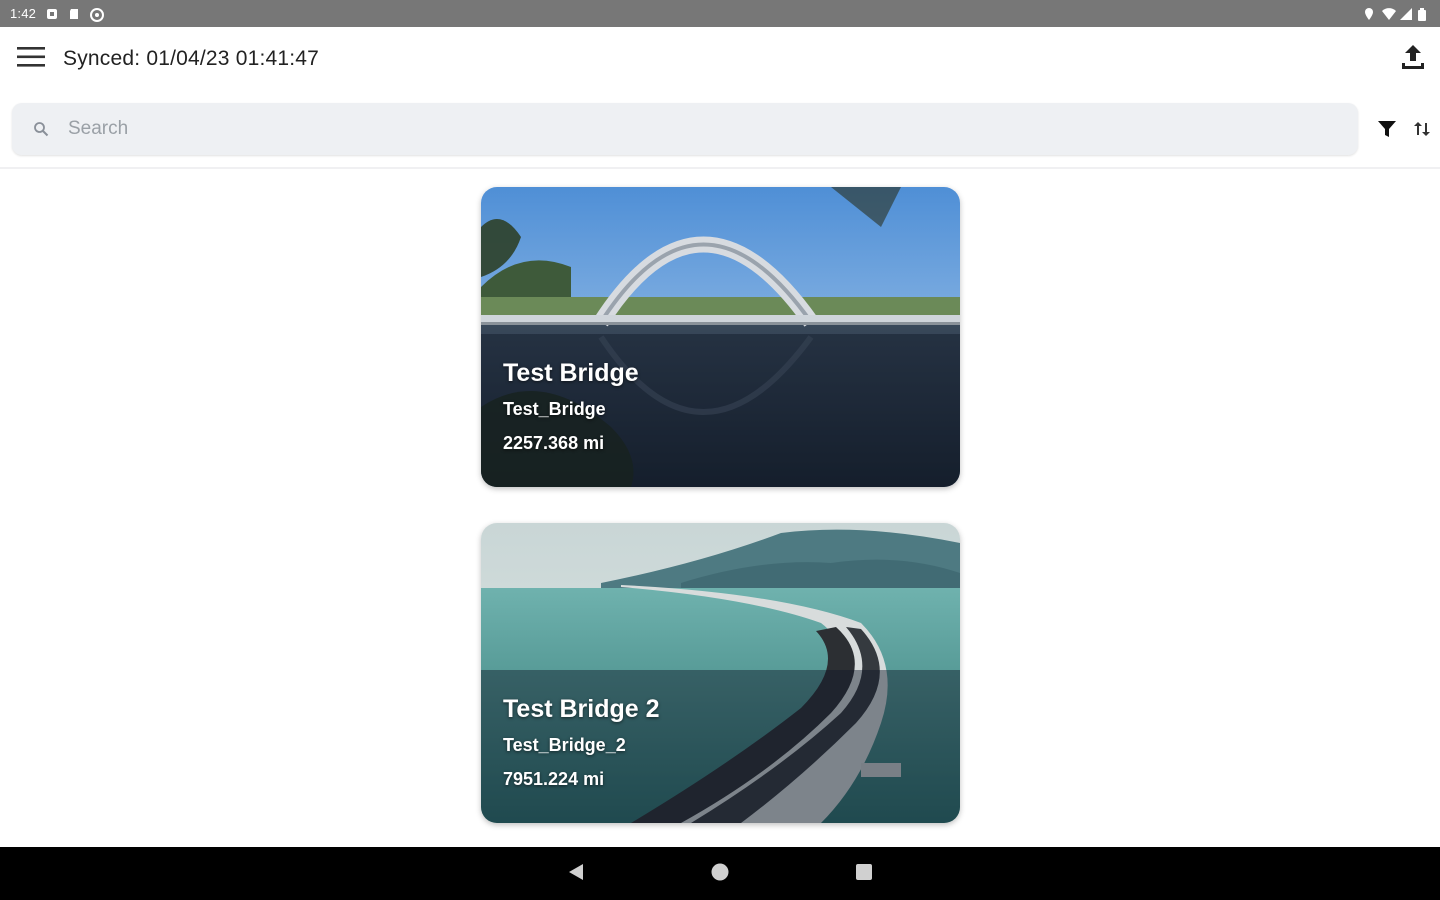 This screenshot has width=1440, height=900. I want to click on sort-button, so click(1422, 131).